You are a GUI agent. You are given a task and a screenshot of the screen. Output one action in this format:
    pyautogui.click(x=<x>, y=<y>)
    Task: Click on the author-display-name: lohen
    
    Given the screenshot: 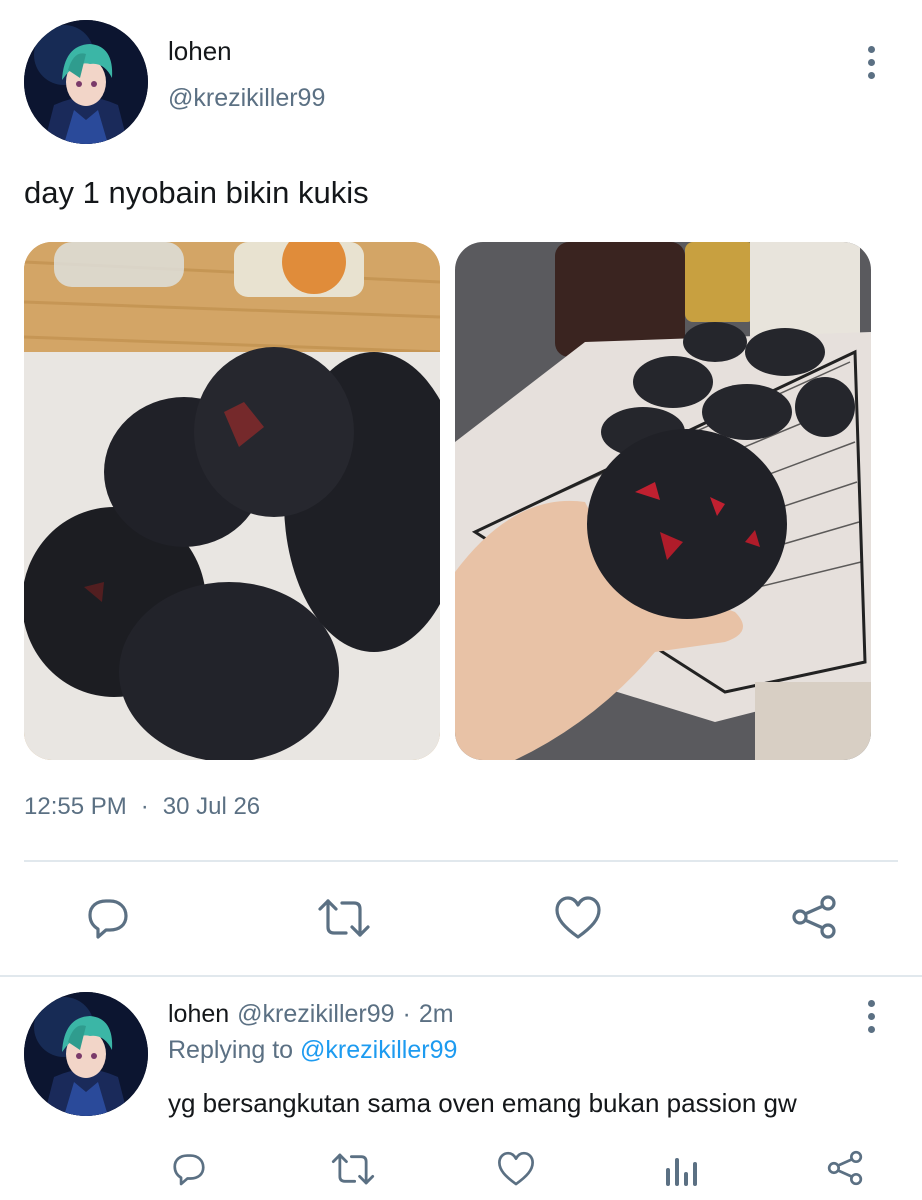 What is the action you would take?
    pyautogui.click(x=200, y=51)
    